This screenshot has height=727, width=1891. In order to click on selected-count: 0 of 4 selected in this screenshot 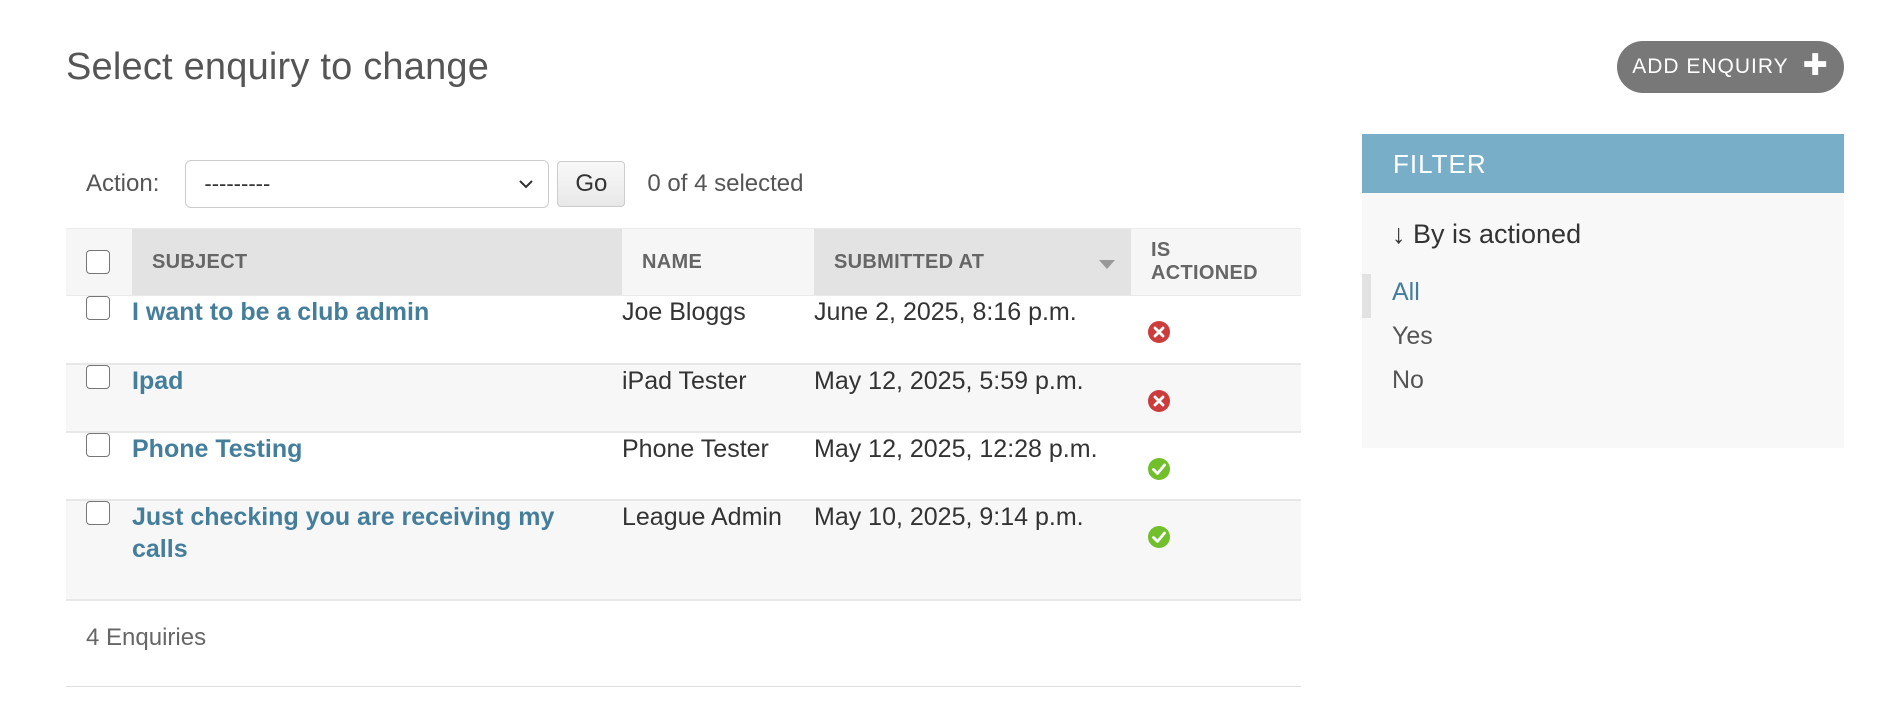, I will do `click(725, 183)`.